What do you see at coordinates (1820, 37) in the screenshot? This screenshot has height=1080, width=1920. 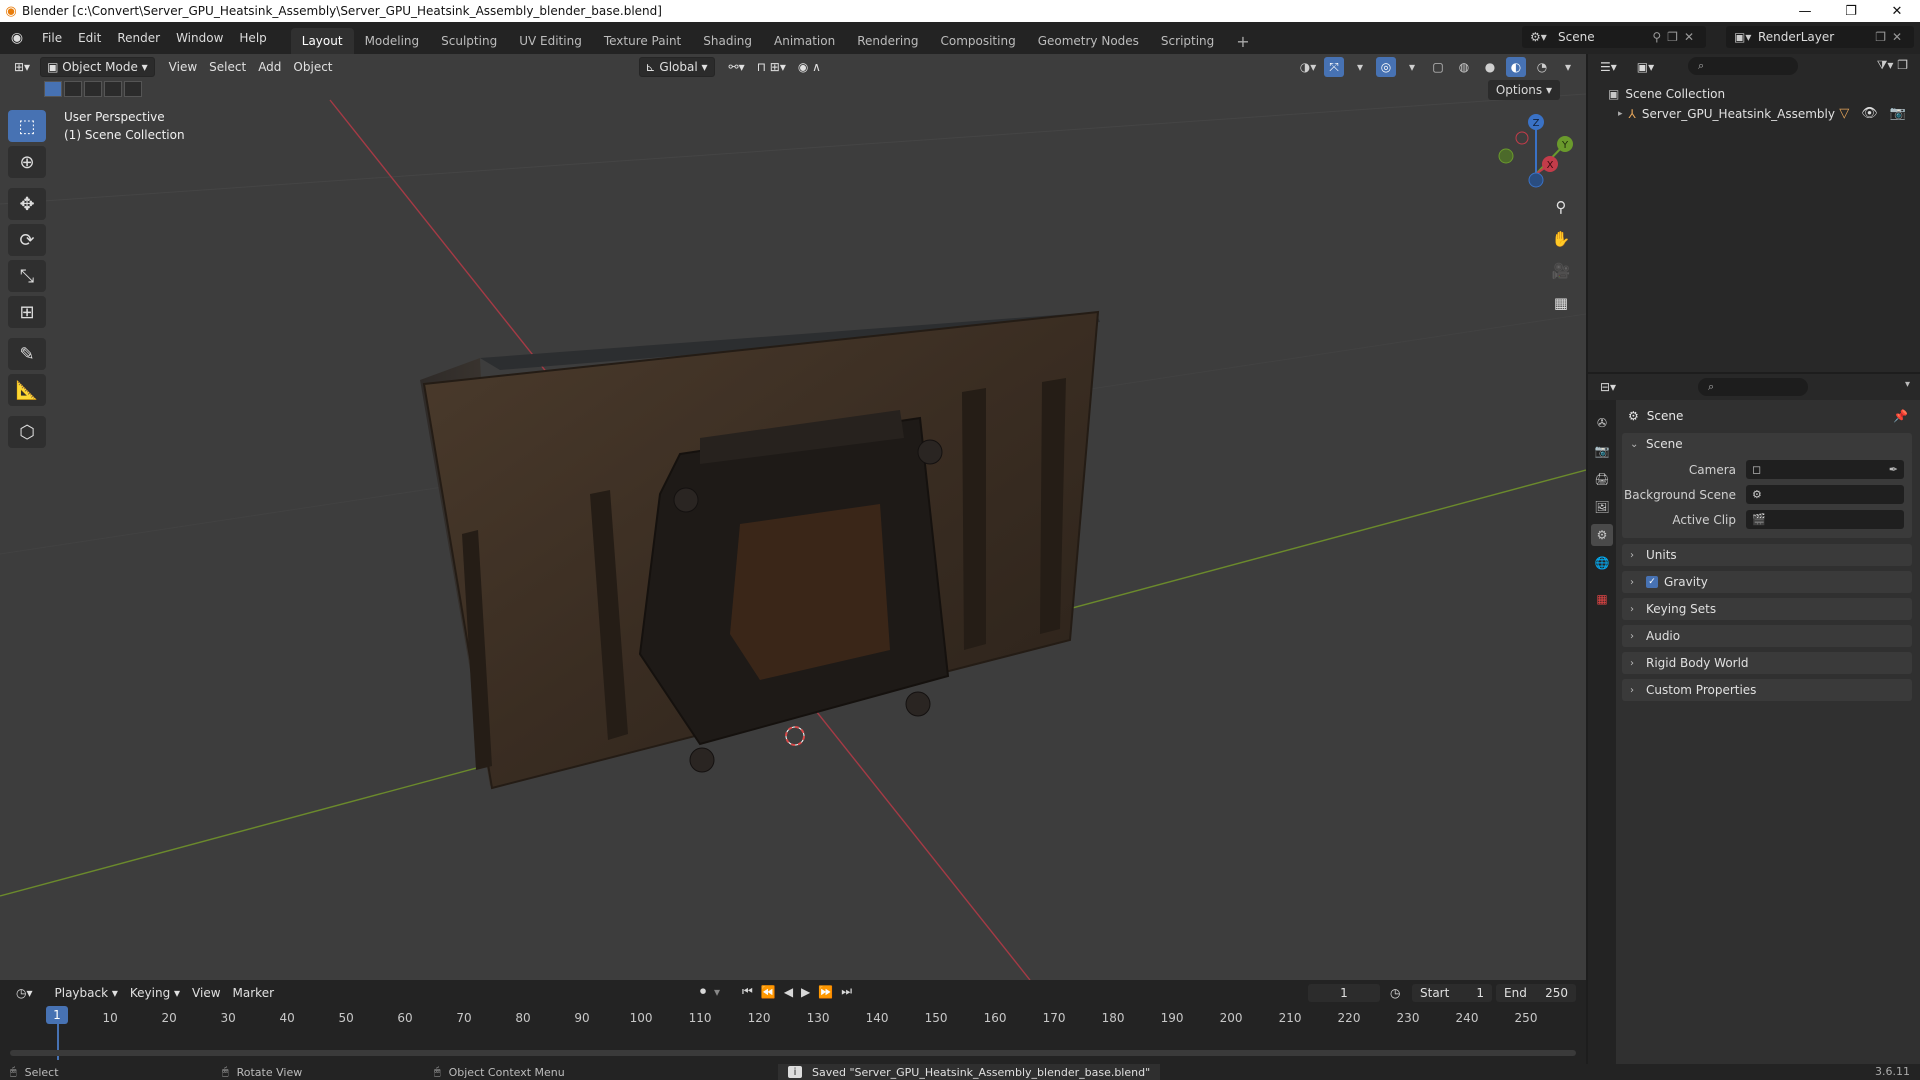 I see `view-layer-selector: ▣▾ RenderLayer ❐✕` at bounding box center [1820, 37].